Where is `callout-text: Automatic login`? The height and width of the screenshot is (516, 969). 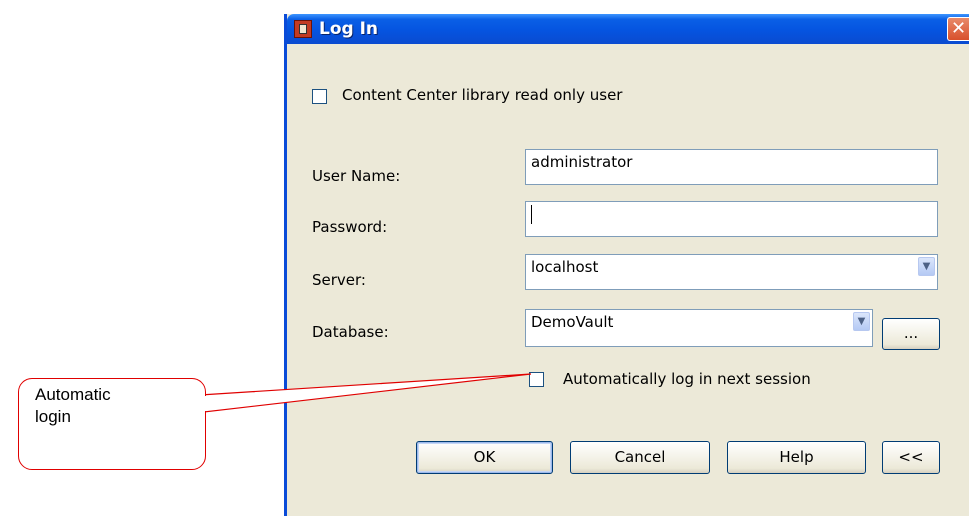
callout-text: Automatic login is located at coordinates (73, 405).